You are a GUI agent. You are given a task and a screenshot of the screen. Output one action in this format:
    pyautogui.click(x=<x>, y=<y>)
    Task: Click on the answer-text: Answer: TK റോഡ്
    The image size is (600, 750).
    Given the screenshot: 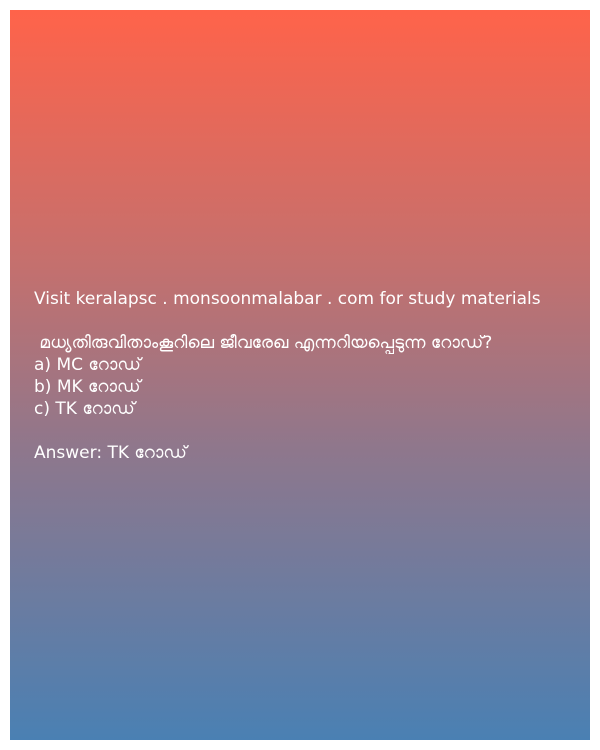 What is the action you would take?
    pyautogui.click(x=110, y=453)
    